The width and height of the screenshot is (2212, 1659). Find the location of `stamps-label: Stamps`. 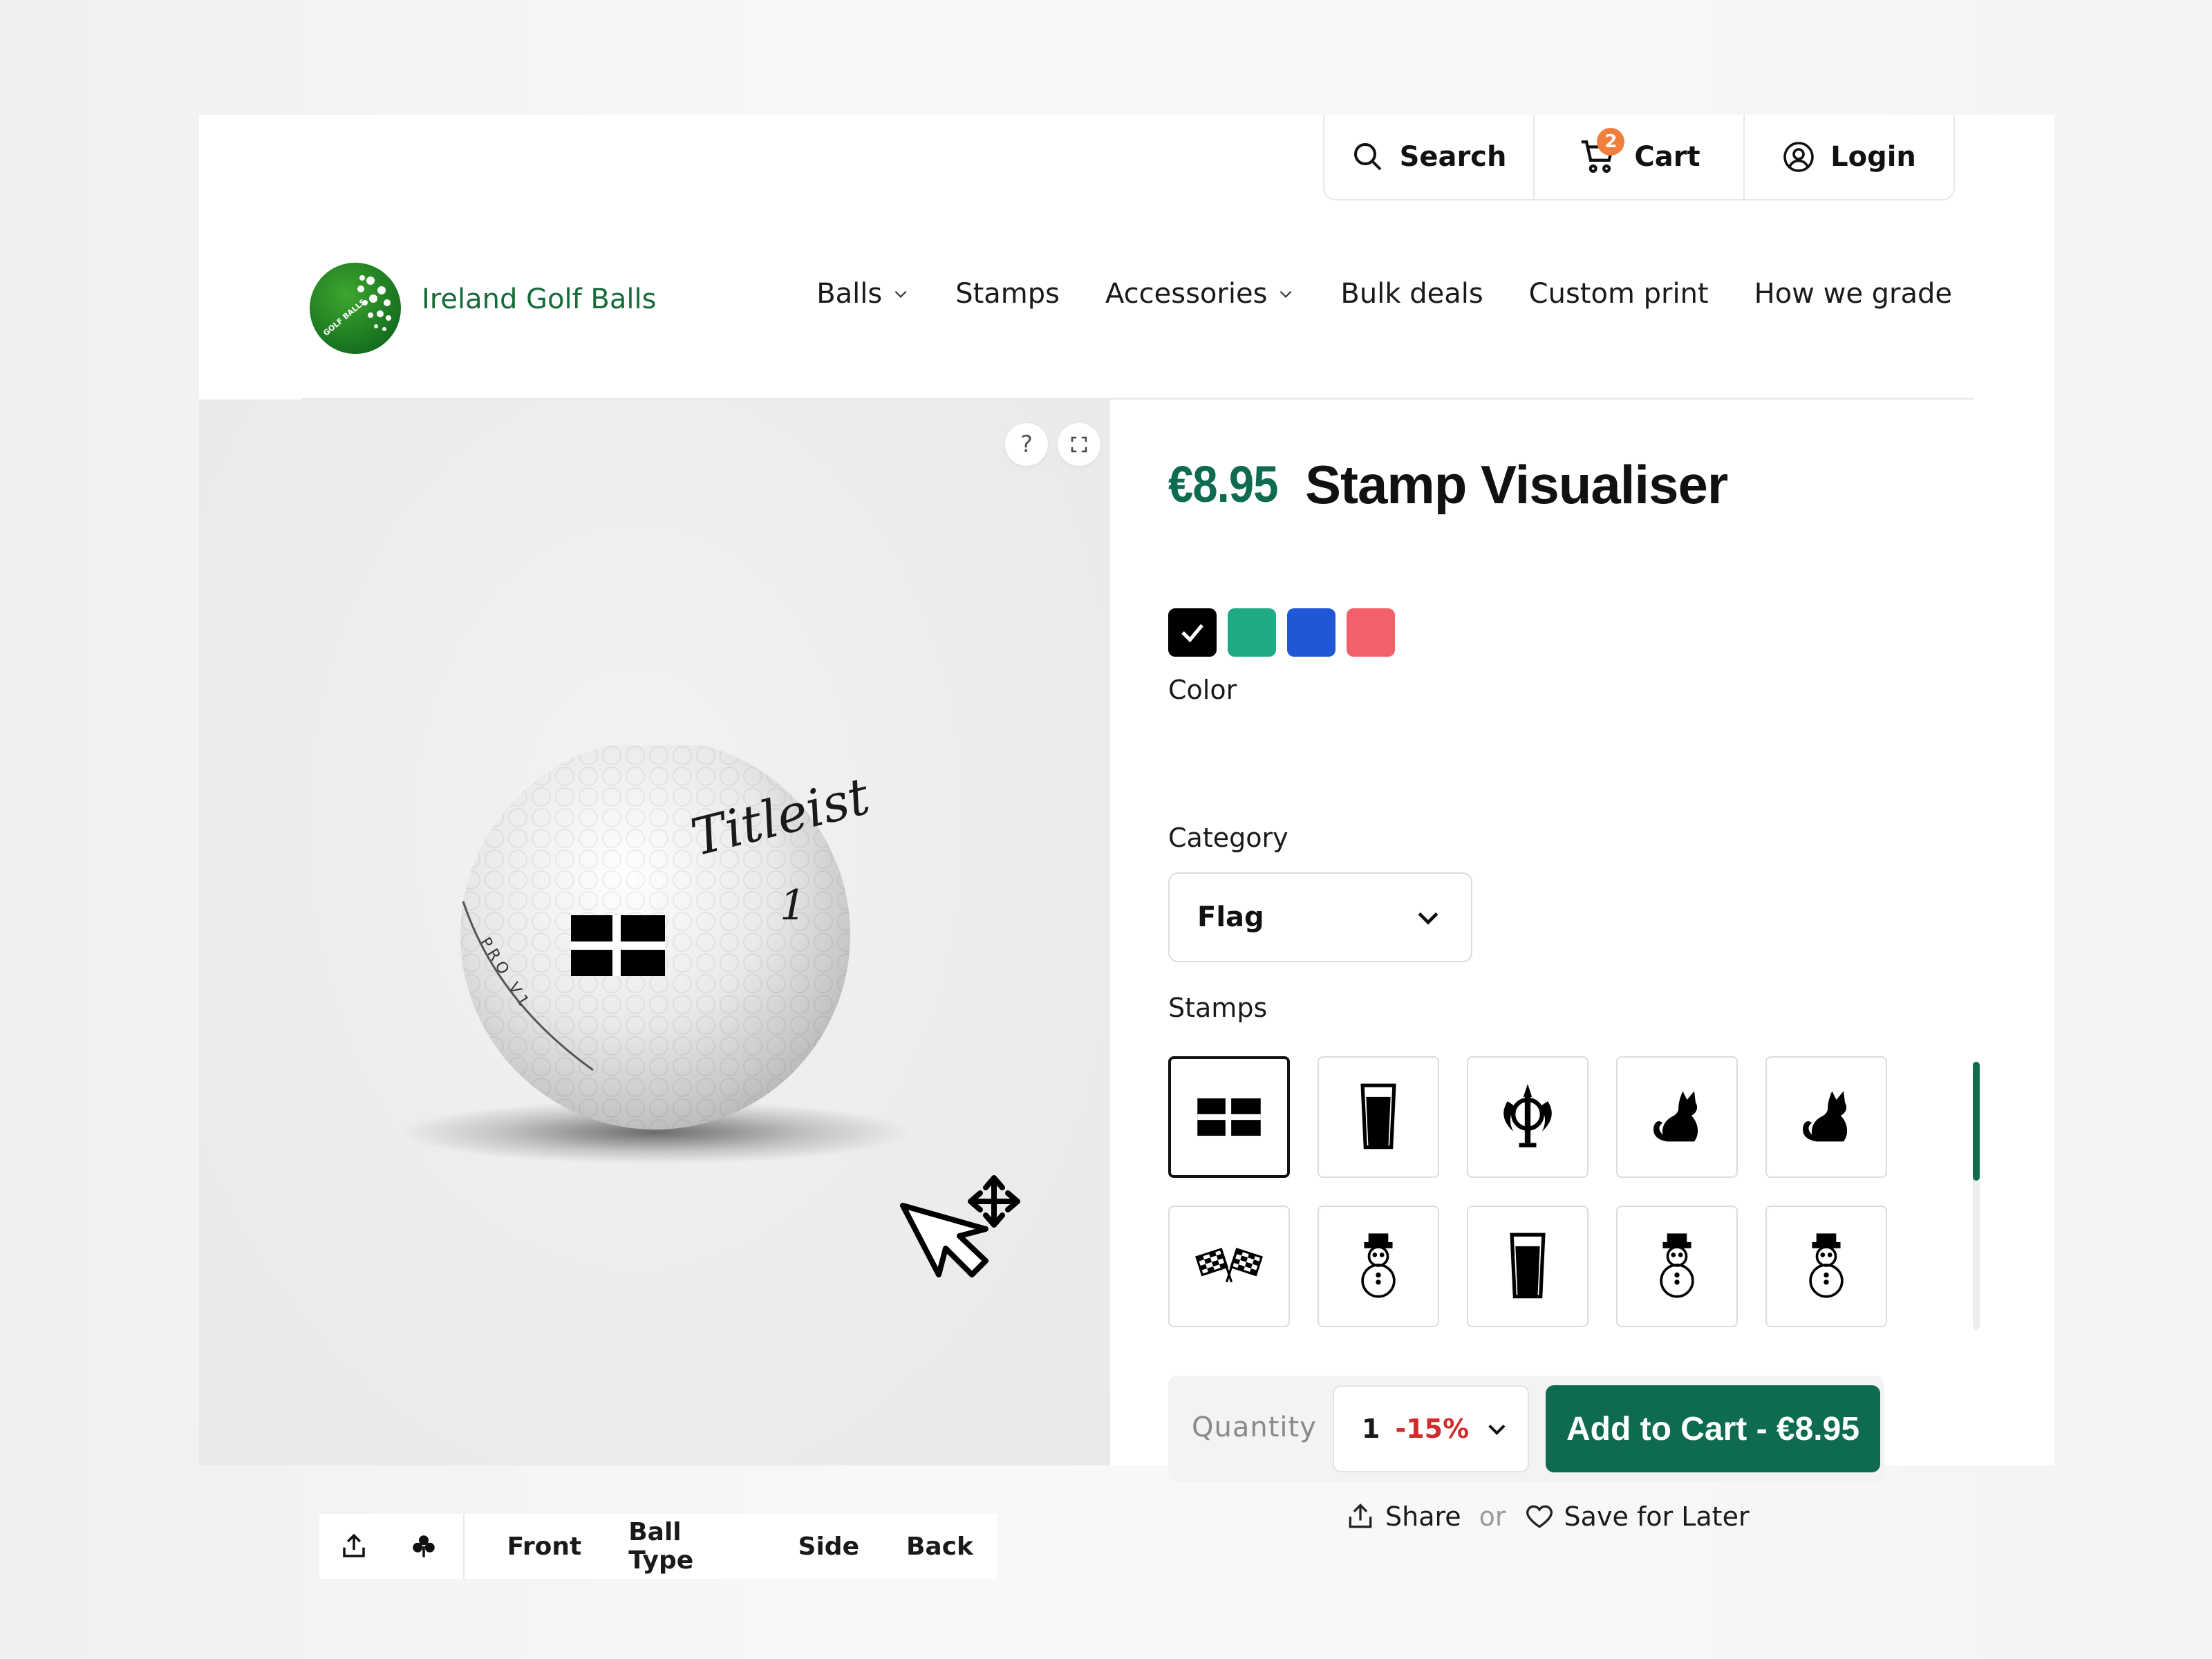

stamps-label: Stamps is located at coordinates (1218, 1008).